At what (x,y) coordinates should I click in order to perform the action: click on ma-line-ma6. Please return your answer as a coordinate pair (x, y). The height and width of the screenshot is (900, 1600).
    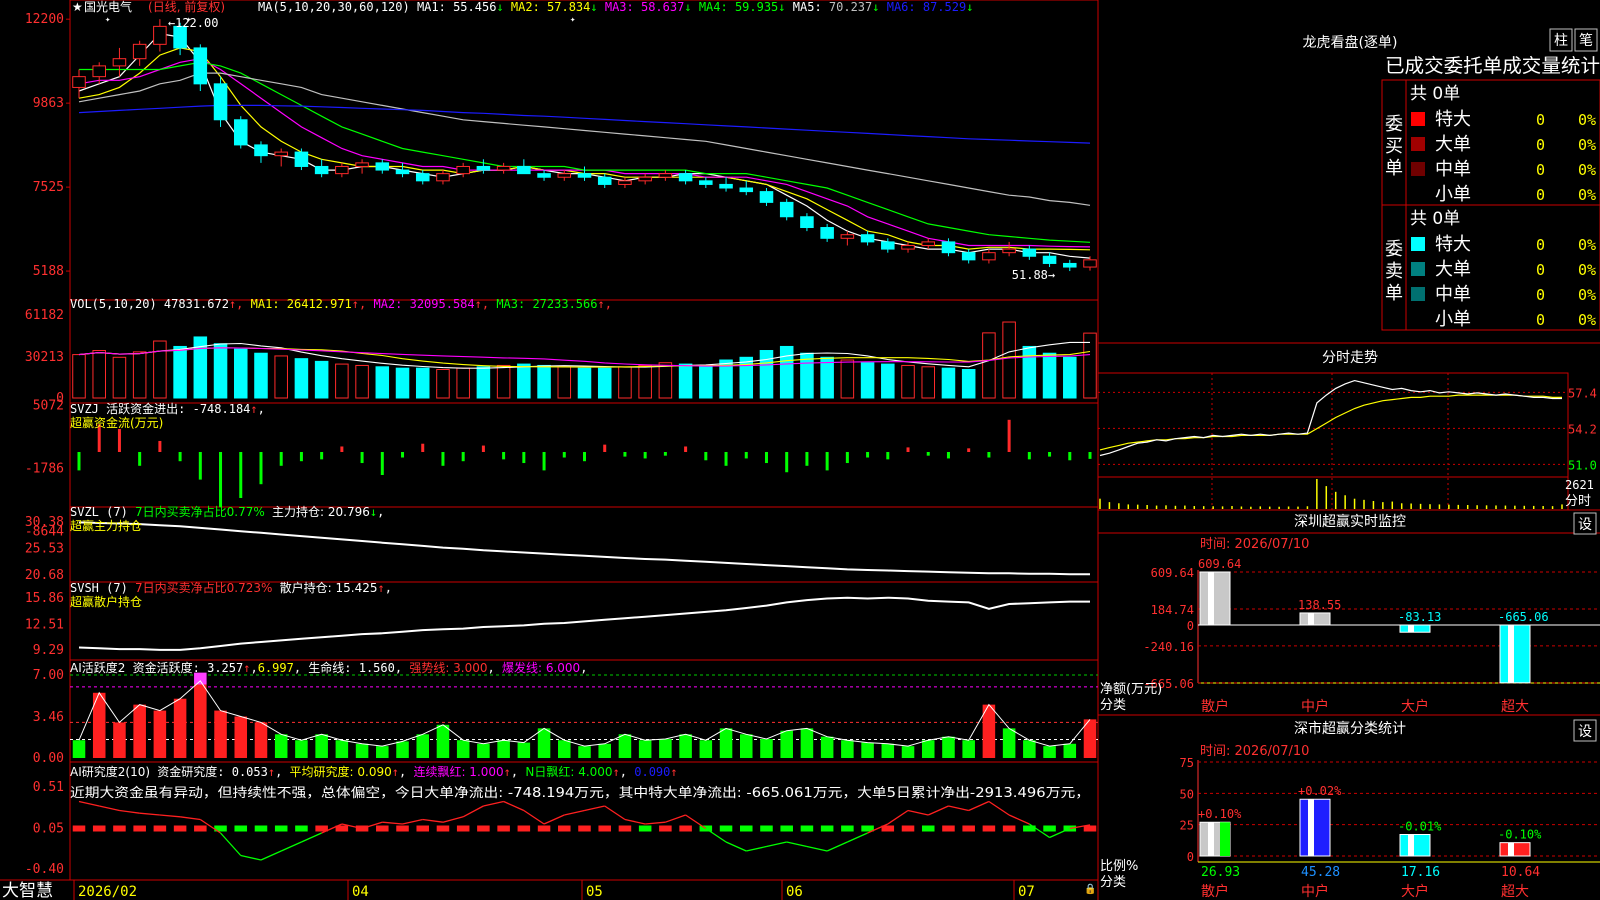
    Looking at the image, I should click on (584, 124).